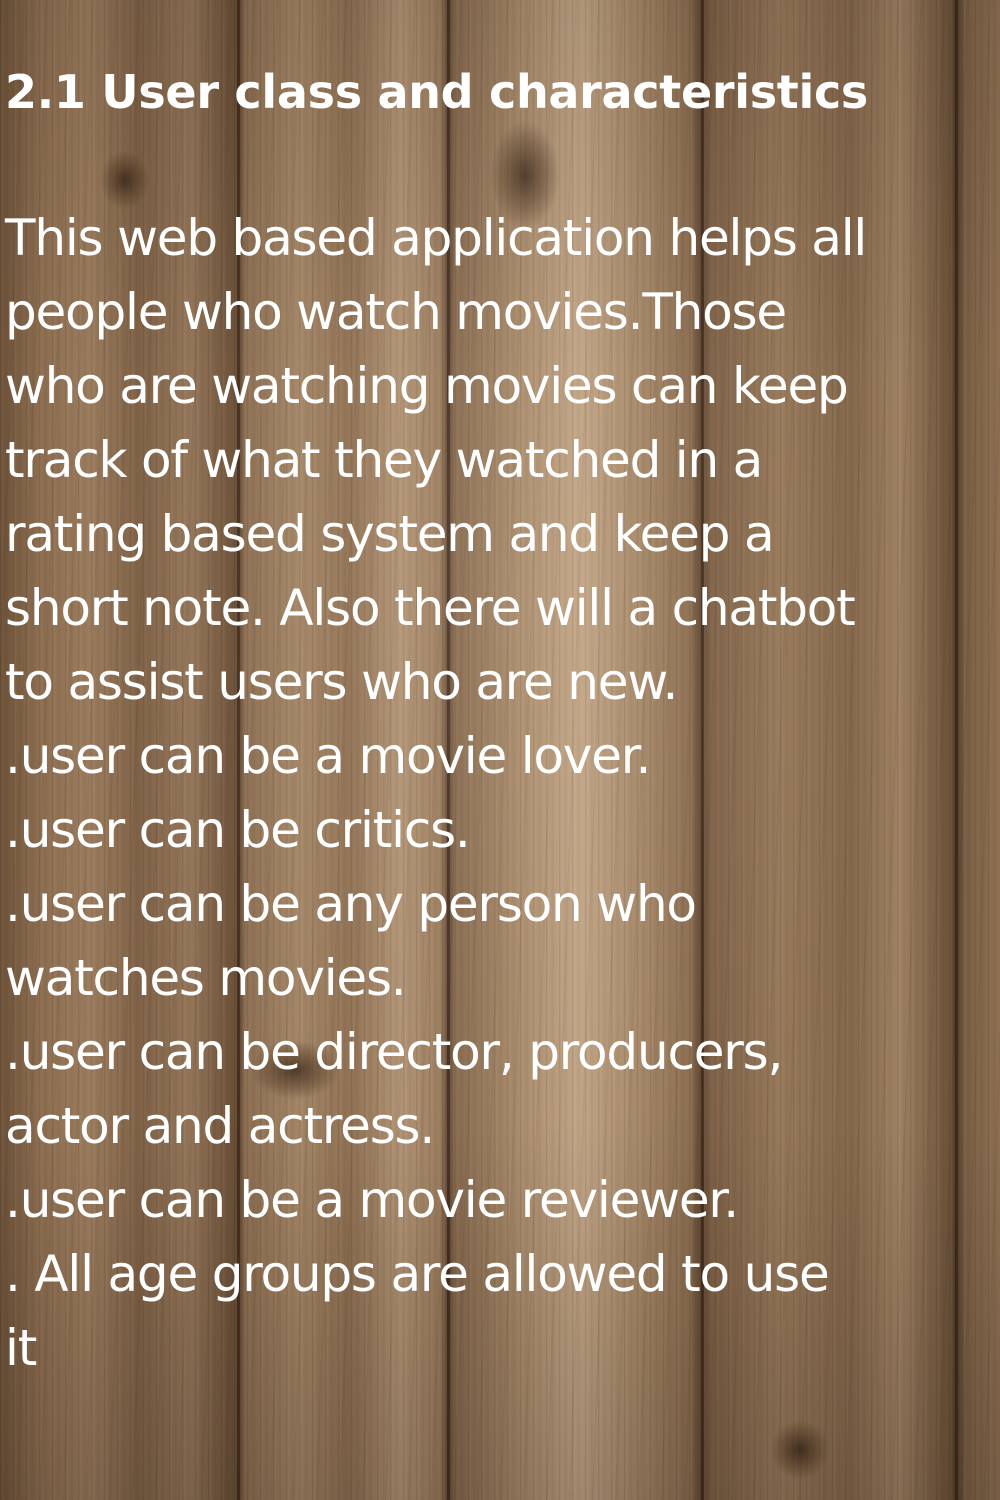  Describe the element at coordinates (384, 460) in the screenshot. I see `text-line: track of what they watched in a` at that location.